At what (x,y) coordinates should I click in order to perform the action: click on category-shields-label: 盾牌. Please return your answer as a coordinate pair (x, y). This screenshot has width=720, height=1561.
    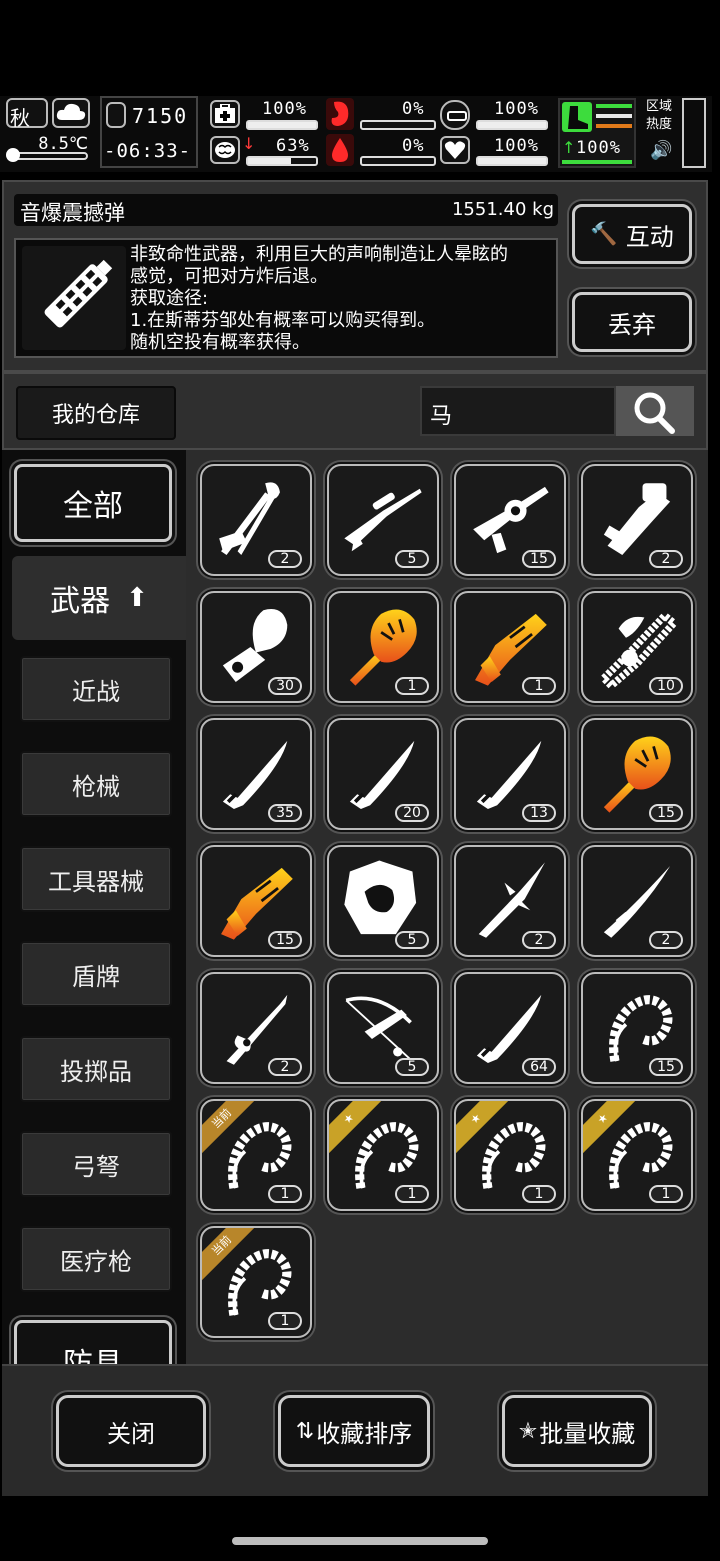
    Looking at the image, I should click on (96, 976).